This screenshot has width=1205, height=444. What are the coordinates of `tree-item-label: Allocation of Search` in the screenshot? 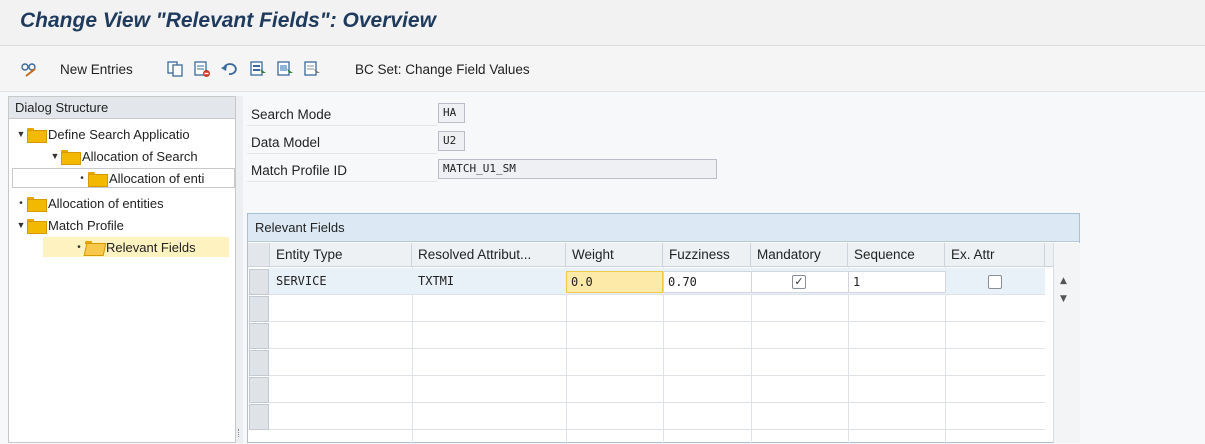 It's located at (140, 156).